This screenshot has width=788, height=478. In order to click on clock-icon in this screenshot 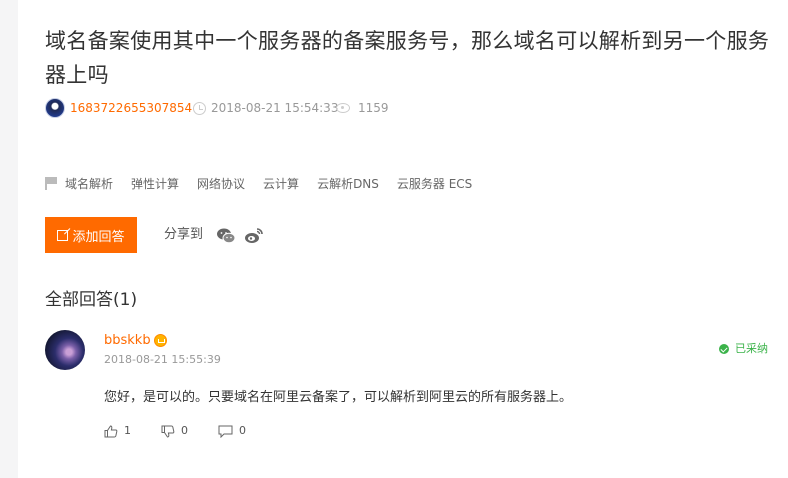, I will do `click(199, 108)`.